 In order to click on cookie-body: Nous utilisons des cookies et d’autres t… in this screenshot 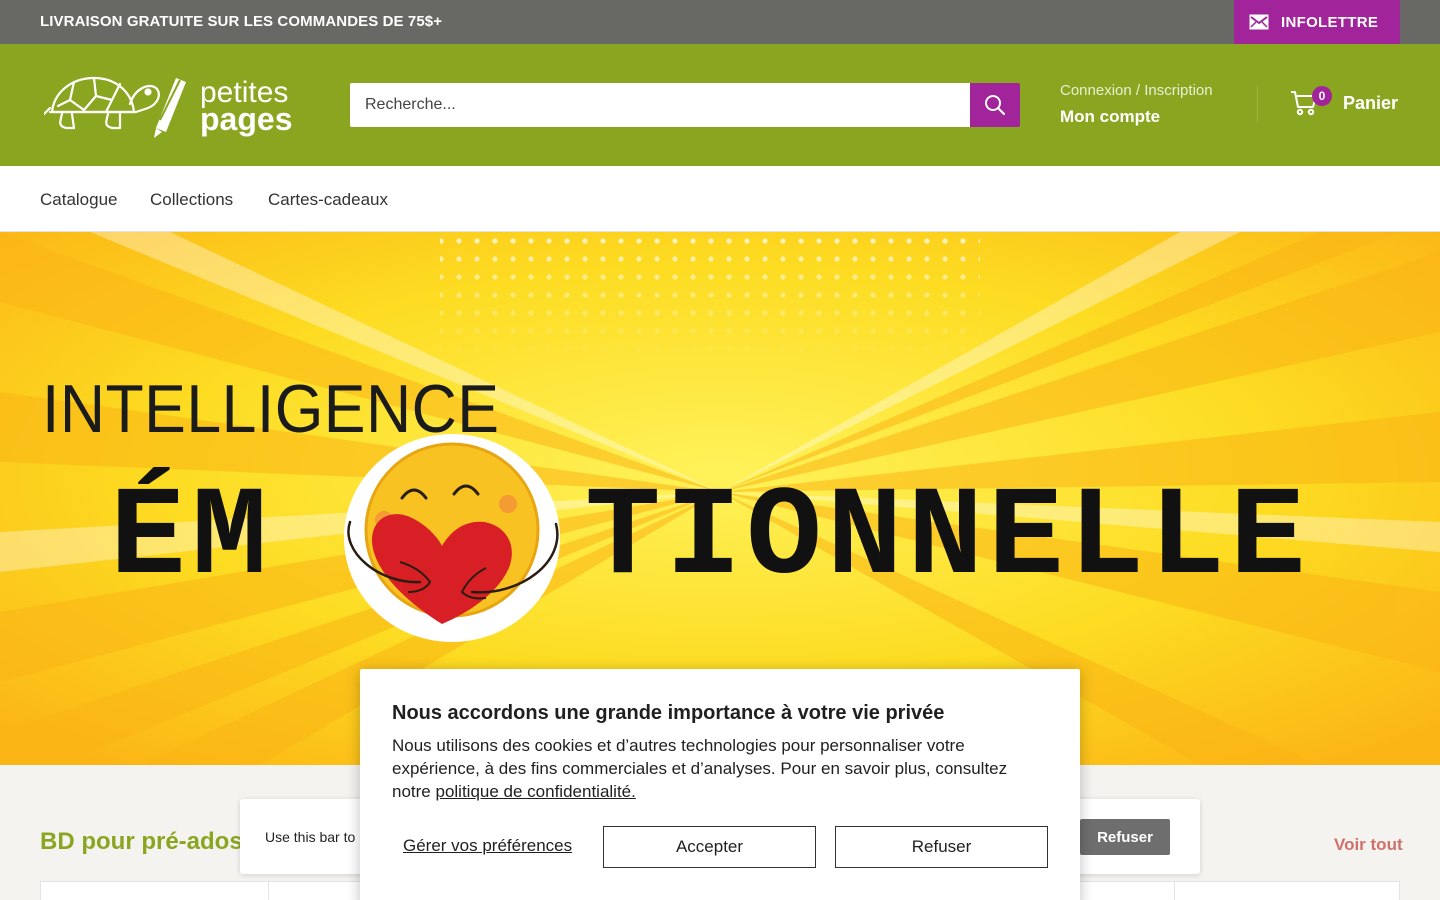, I will do `click(717, 768)`.